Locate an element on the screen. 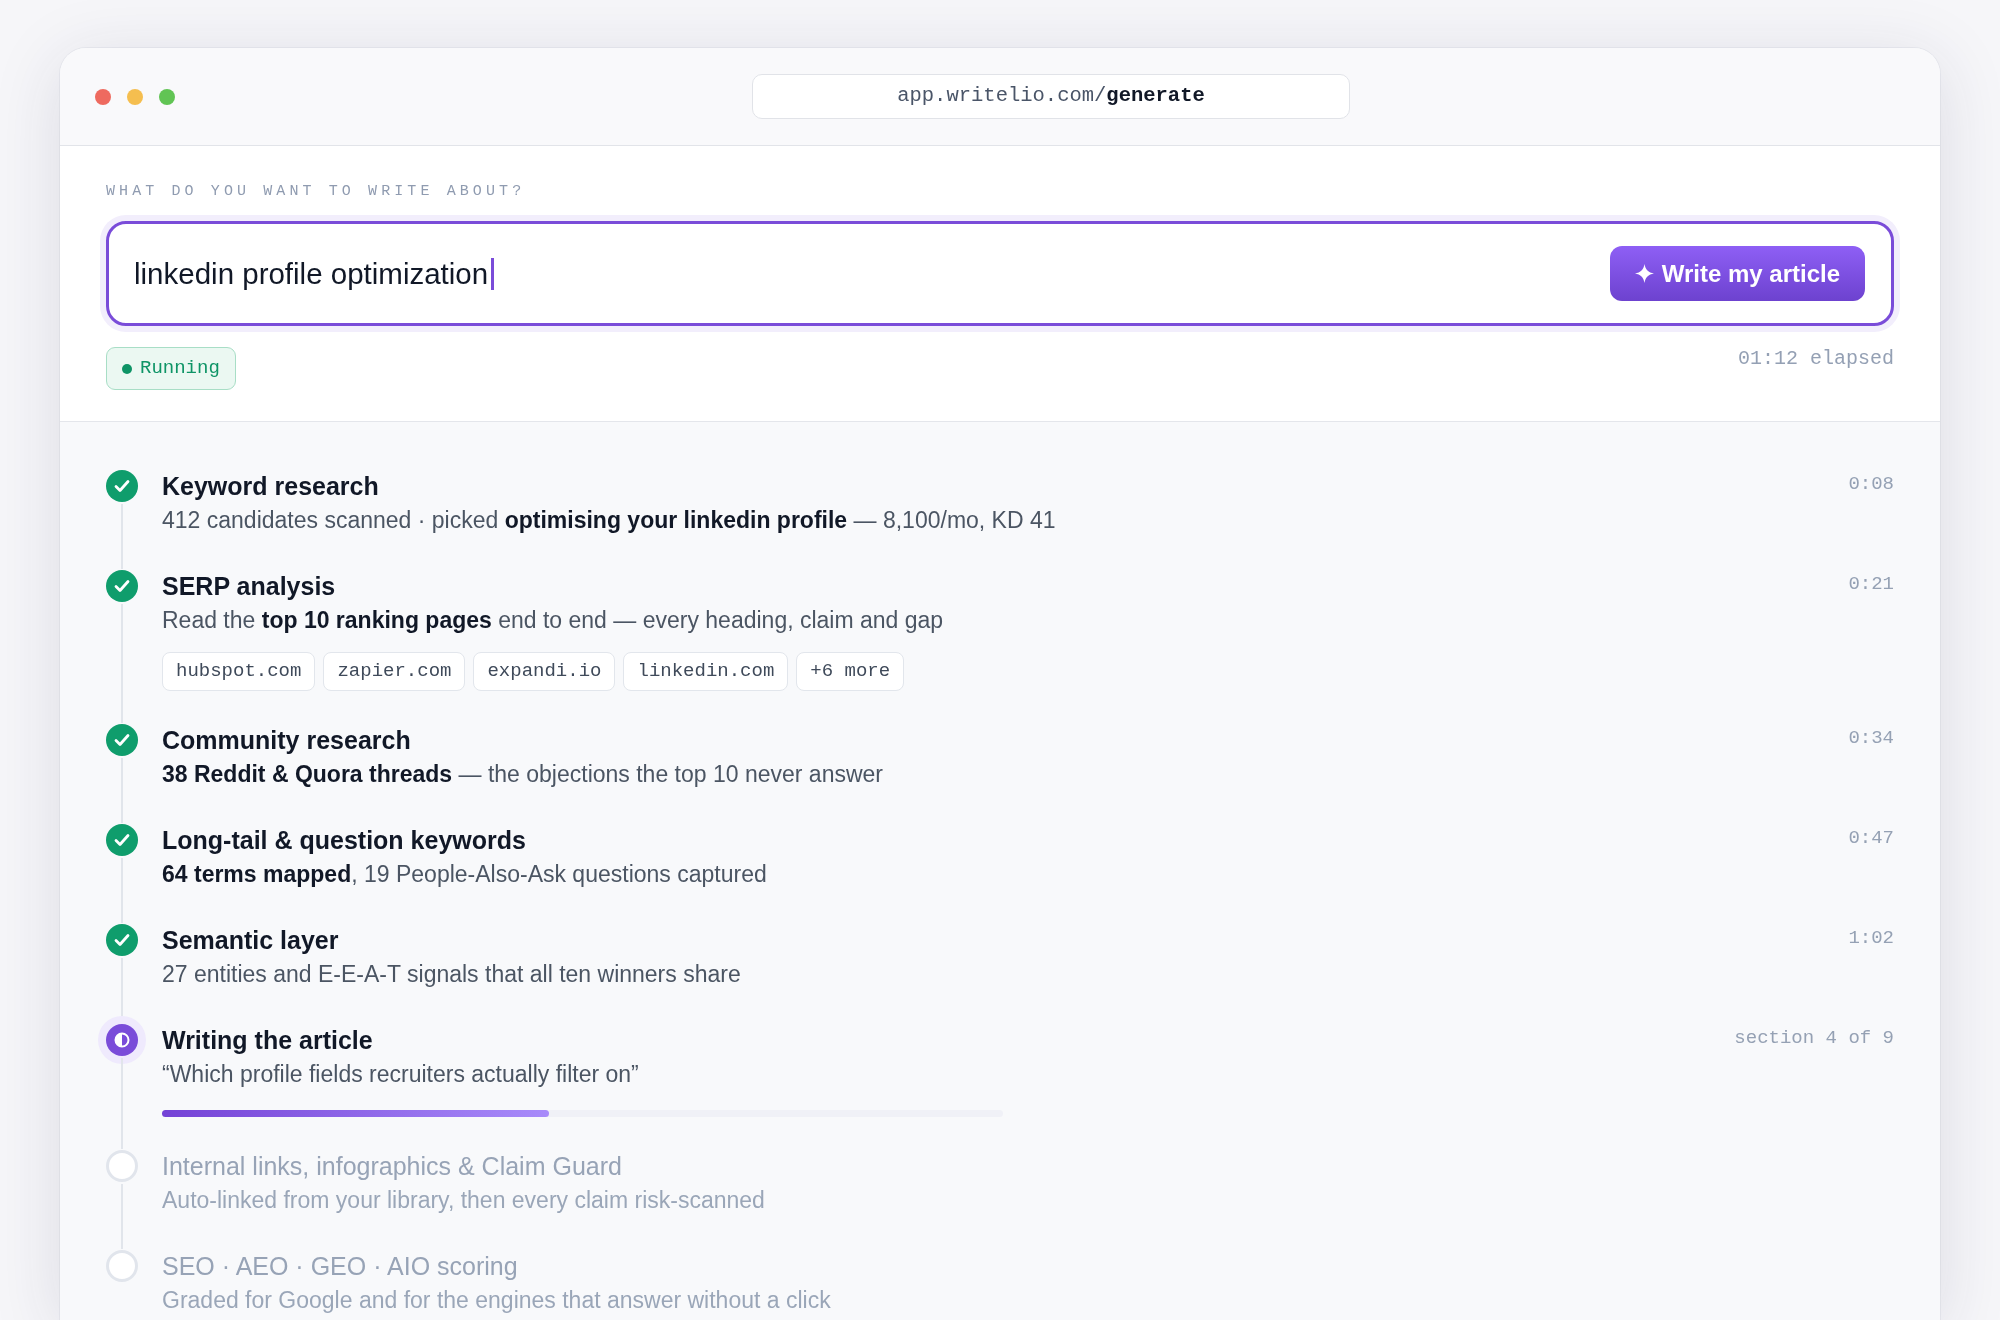 Image resolution: width=2000 pixels, height=1320 pixels. write-article-button: Write my article is located at coordinates (1737, 273).